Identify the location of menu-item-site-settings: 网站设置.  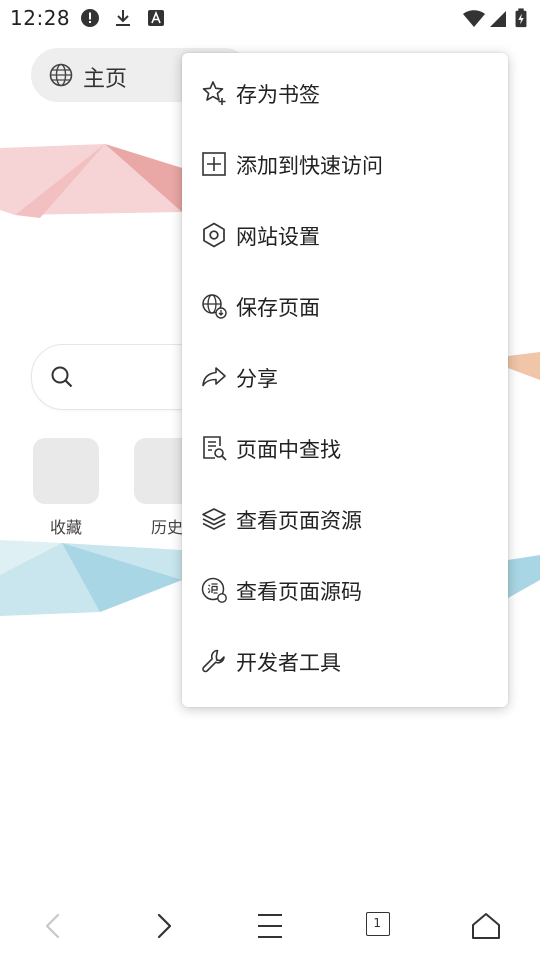
(345, 234).